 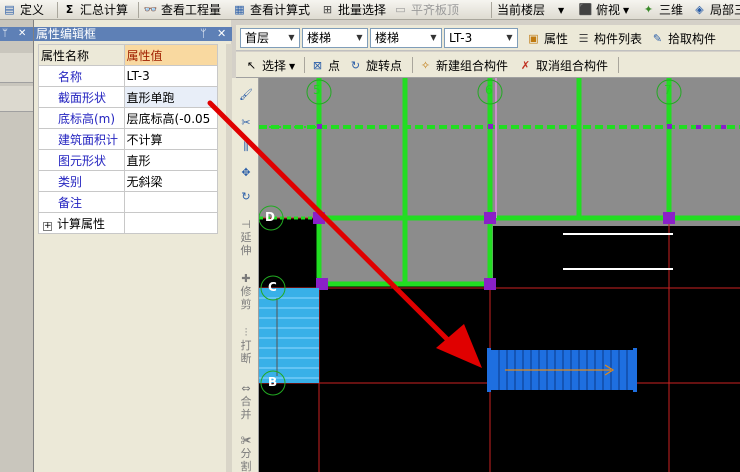 I want to click on annotation-arrow-head, so click(x=459, y=346).